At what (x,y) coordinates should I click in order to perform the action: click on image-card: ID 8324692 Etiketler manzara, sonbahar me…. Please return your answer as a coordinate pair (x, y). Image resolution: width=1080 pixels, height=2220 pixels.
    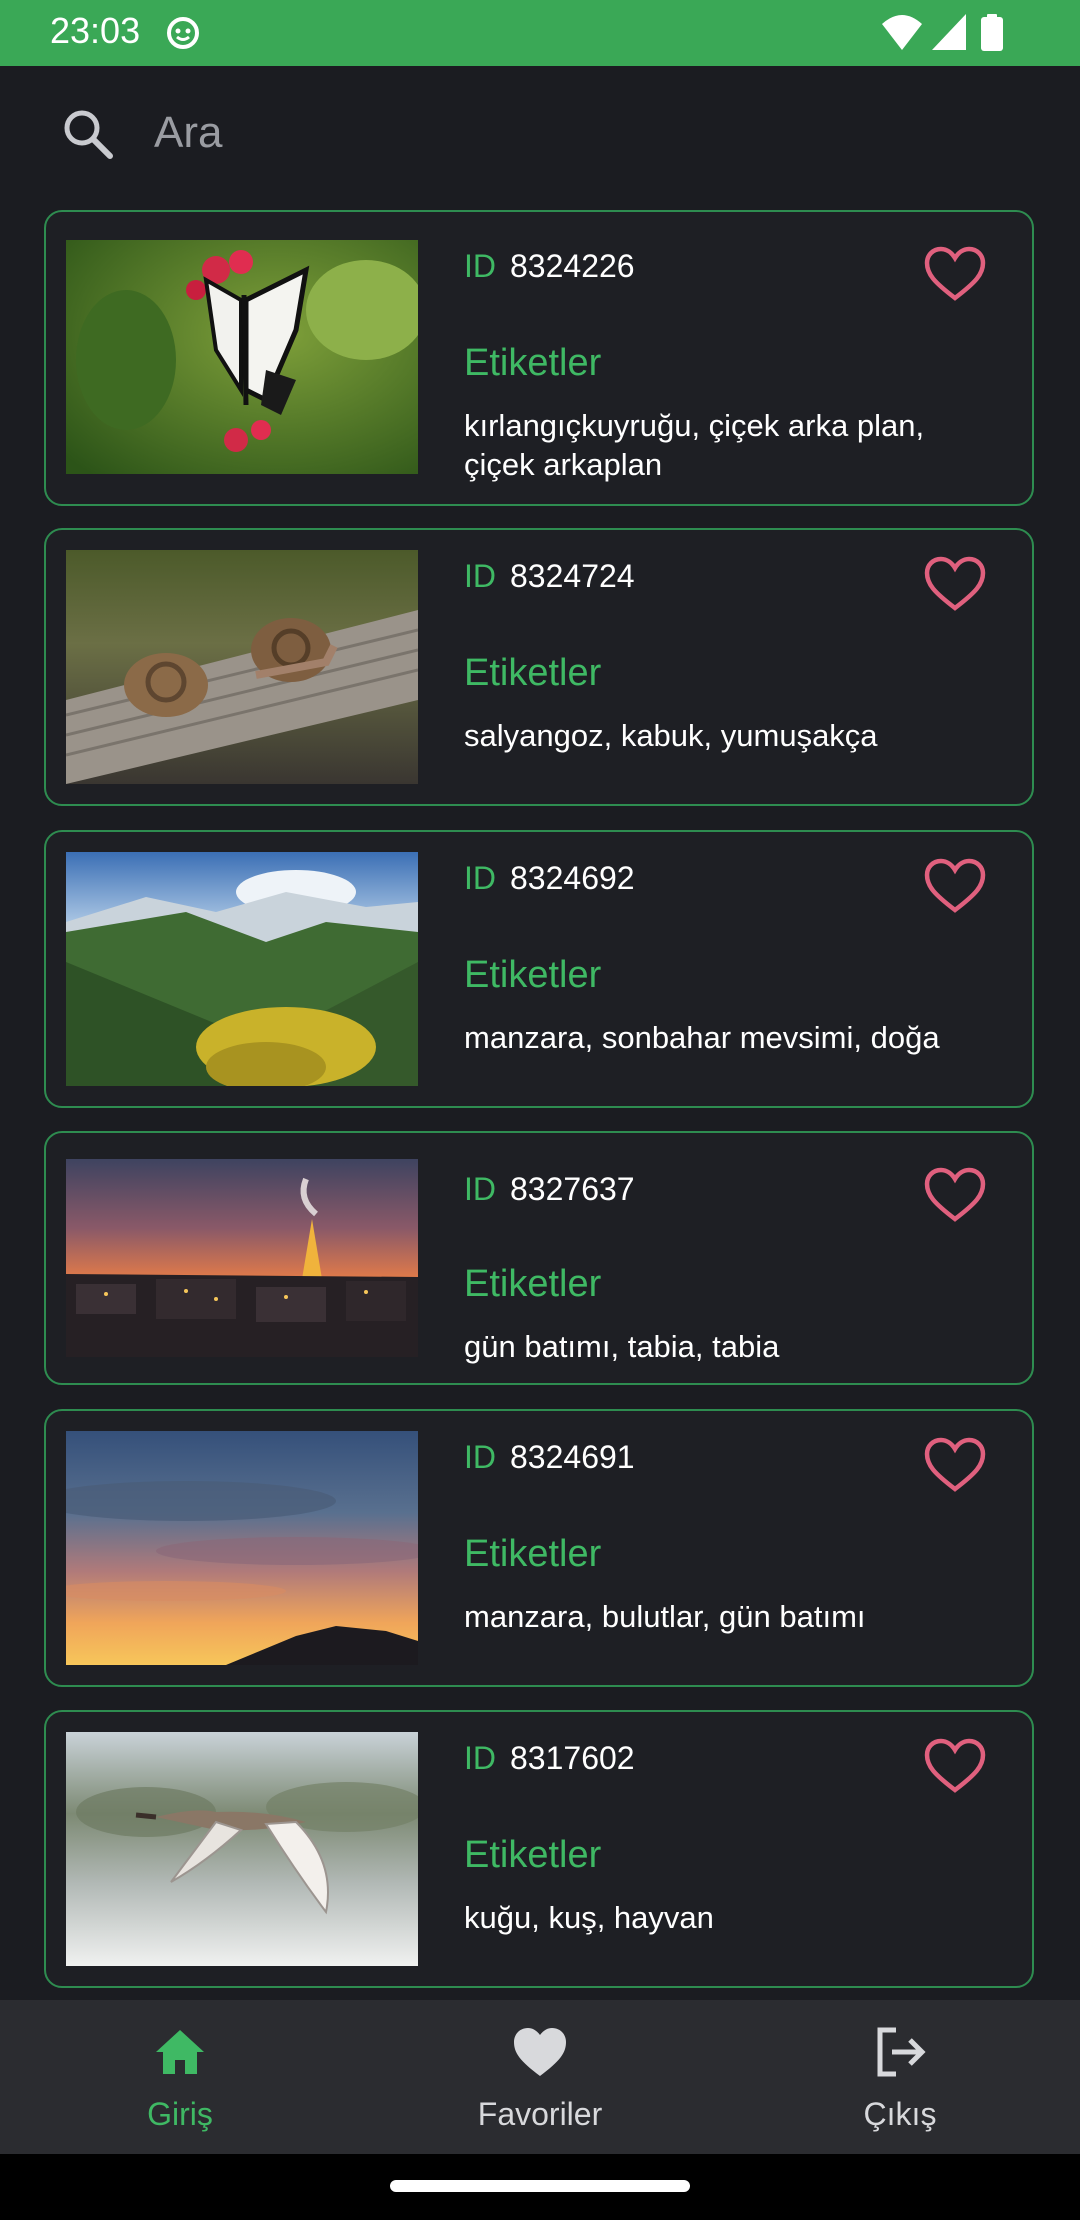
    Looking at the image, I should click on (539, 969).